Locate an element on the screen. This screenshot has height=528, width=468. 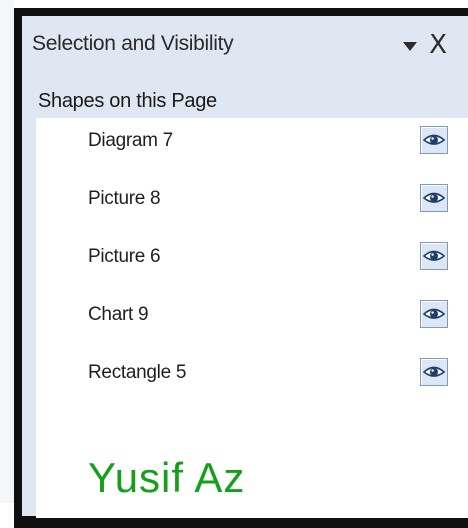
pane-title: Selection and Visibility is located at coordinates (133, 43).